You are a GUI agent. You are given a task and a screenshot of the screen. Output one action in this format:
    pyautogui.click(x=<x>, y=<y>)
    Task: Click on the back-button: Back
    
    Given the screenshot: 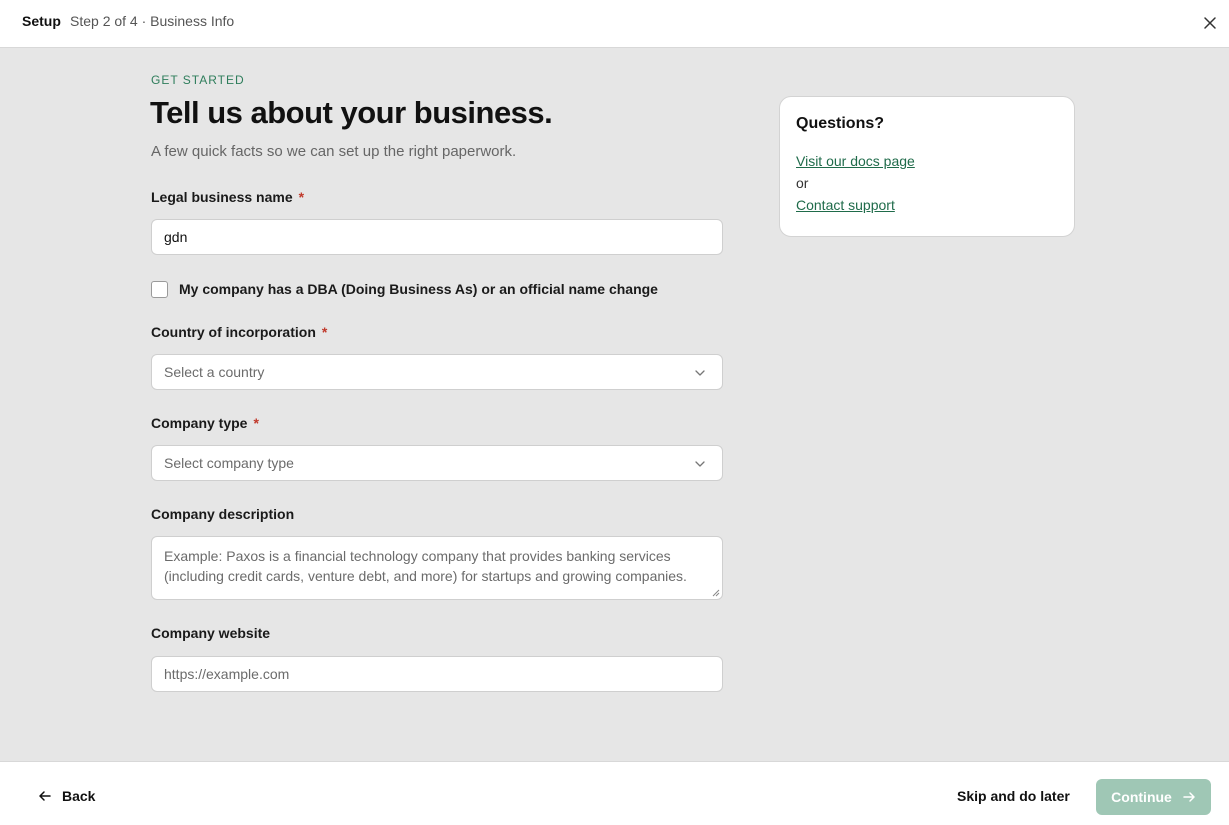 What is the action you would take?
    pyautogui.click(x=66, y=796)
    